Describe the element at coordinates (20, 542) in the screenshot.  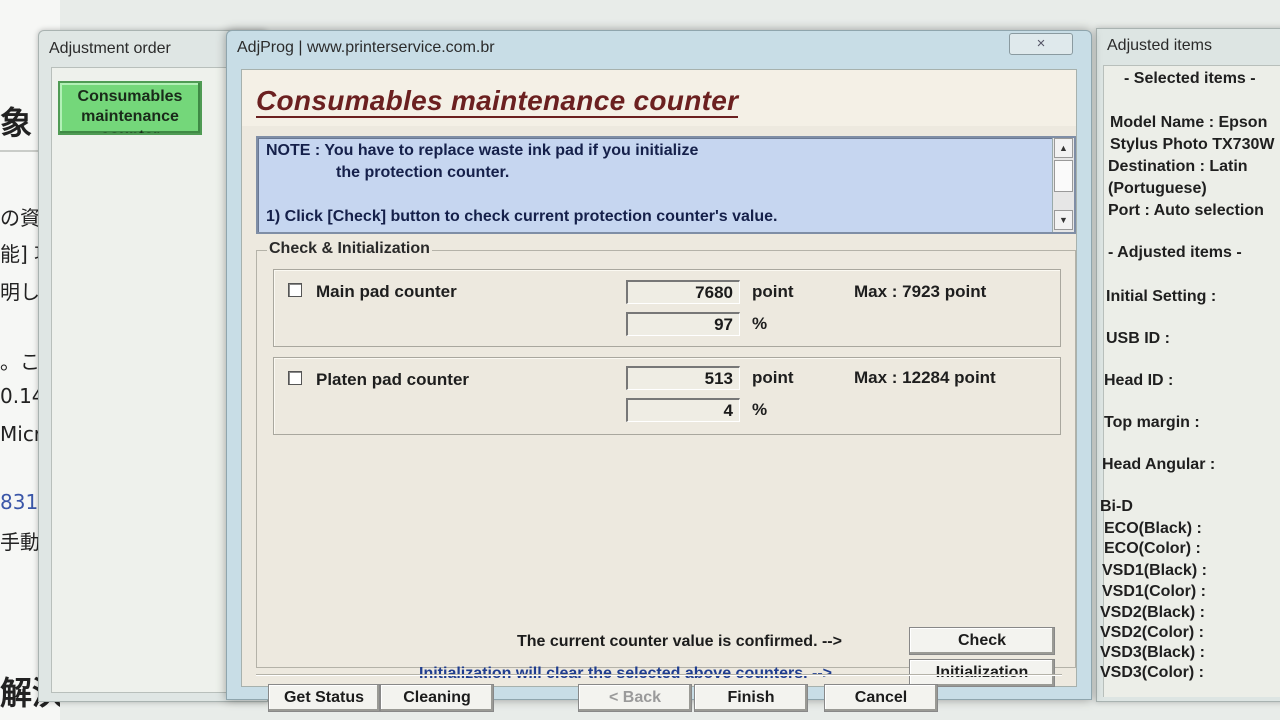
I see `bg-text-8: 手動` at that location.